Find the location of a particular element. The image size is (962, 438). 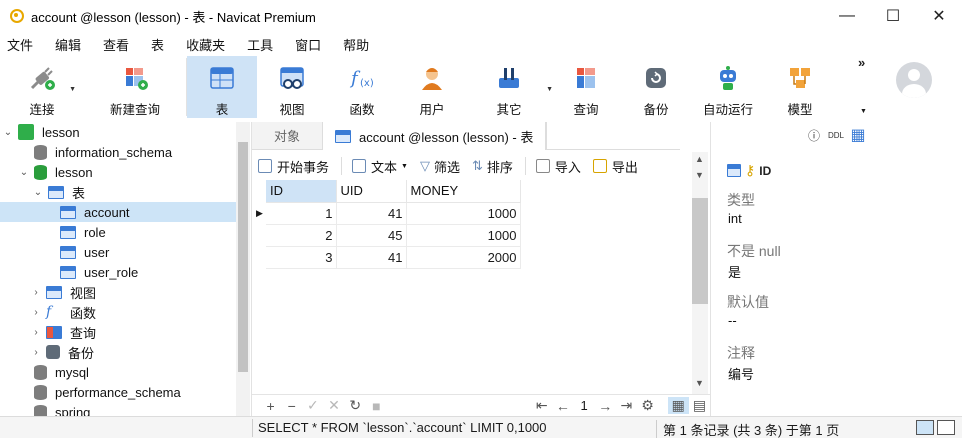

info-icon: ⓘ is located at coordinates (814, 135).